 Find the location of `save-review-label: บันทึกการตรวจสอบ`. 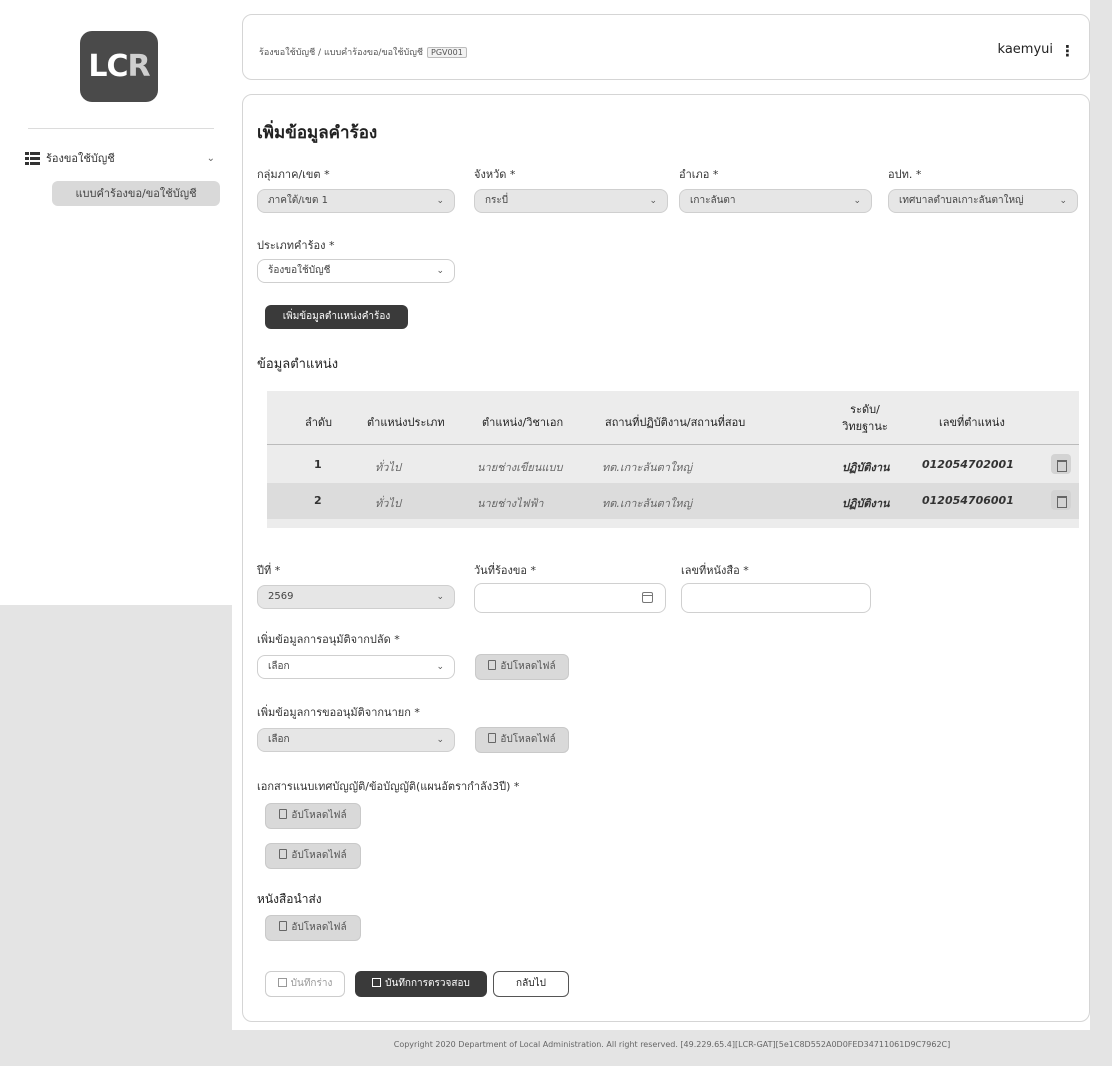

save-review-label: บันทึกการตรวจสอบ is located at coordinates (427, 983).